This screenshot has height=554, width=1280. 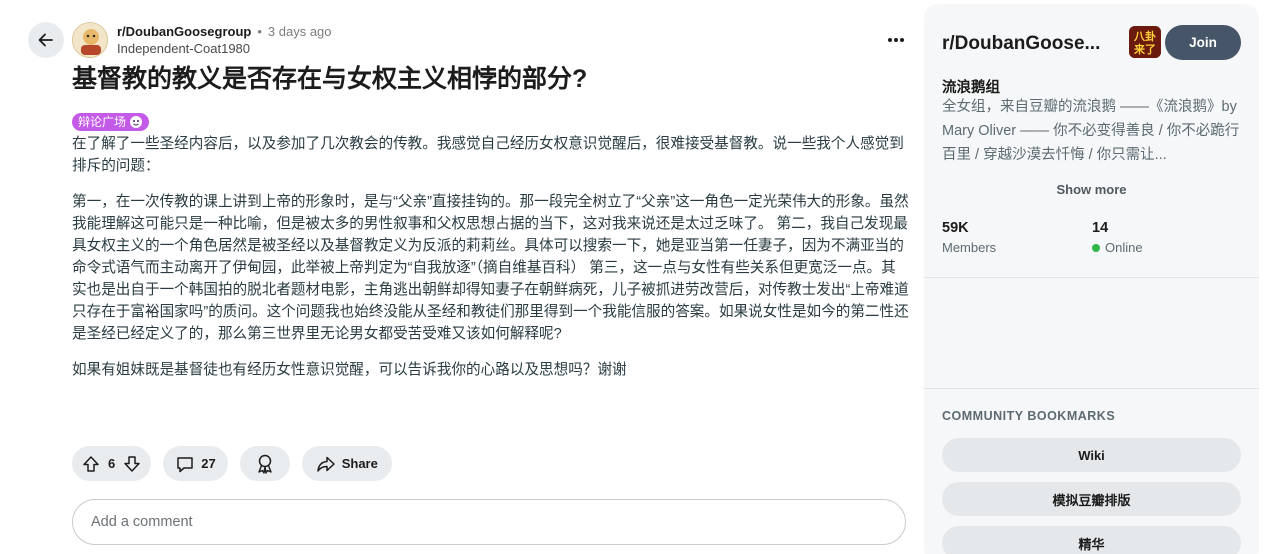 I want to click on vote-count: 6, so click(x=112, y=463).